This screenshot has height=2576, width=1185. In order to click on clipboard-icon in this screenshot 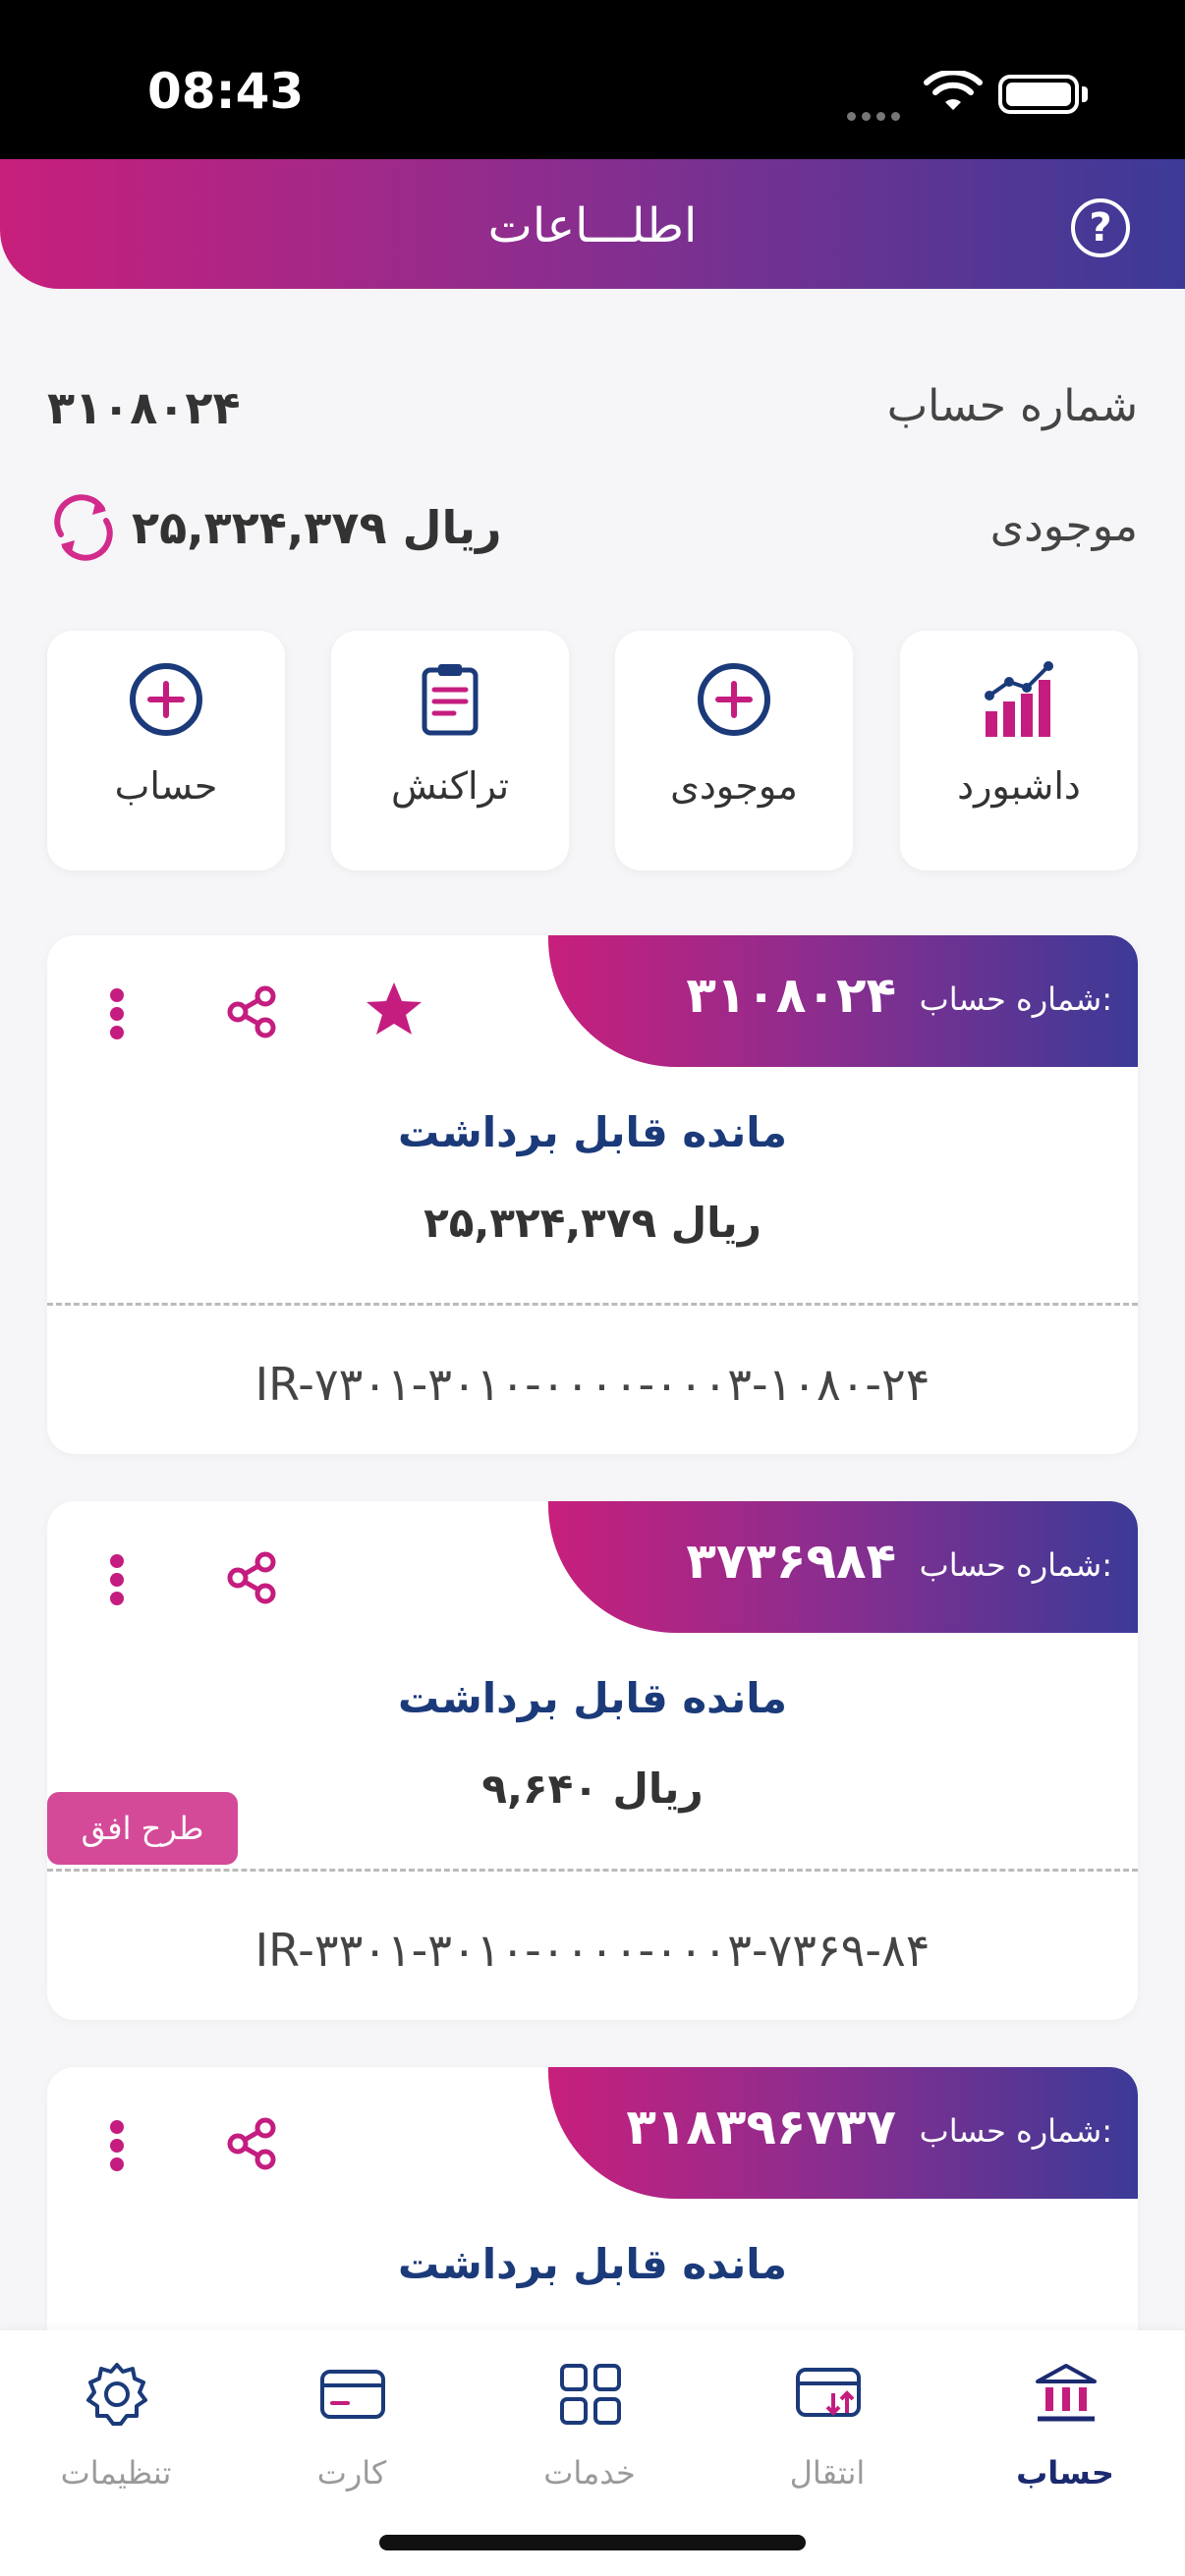, I will do `click(451, 700)`.